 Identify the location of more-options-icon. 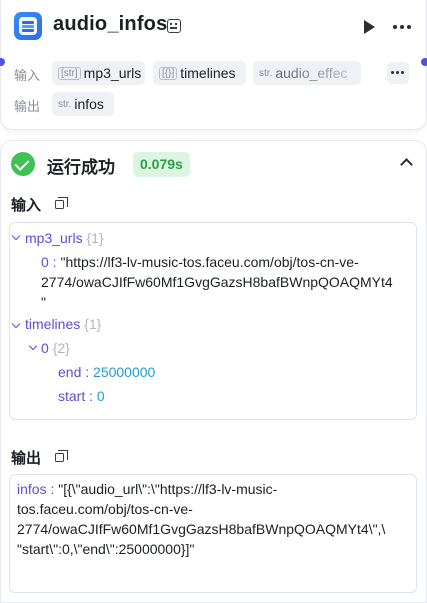
(395, 27).